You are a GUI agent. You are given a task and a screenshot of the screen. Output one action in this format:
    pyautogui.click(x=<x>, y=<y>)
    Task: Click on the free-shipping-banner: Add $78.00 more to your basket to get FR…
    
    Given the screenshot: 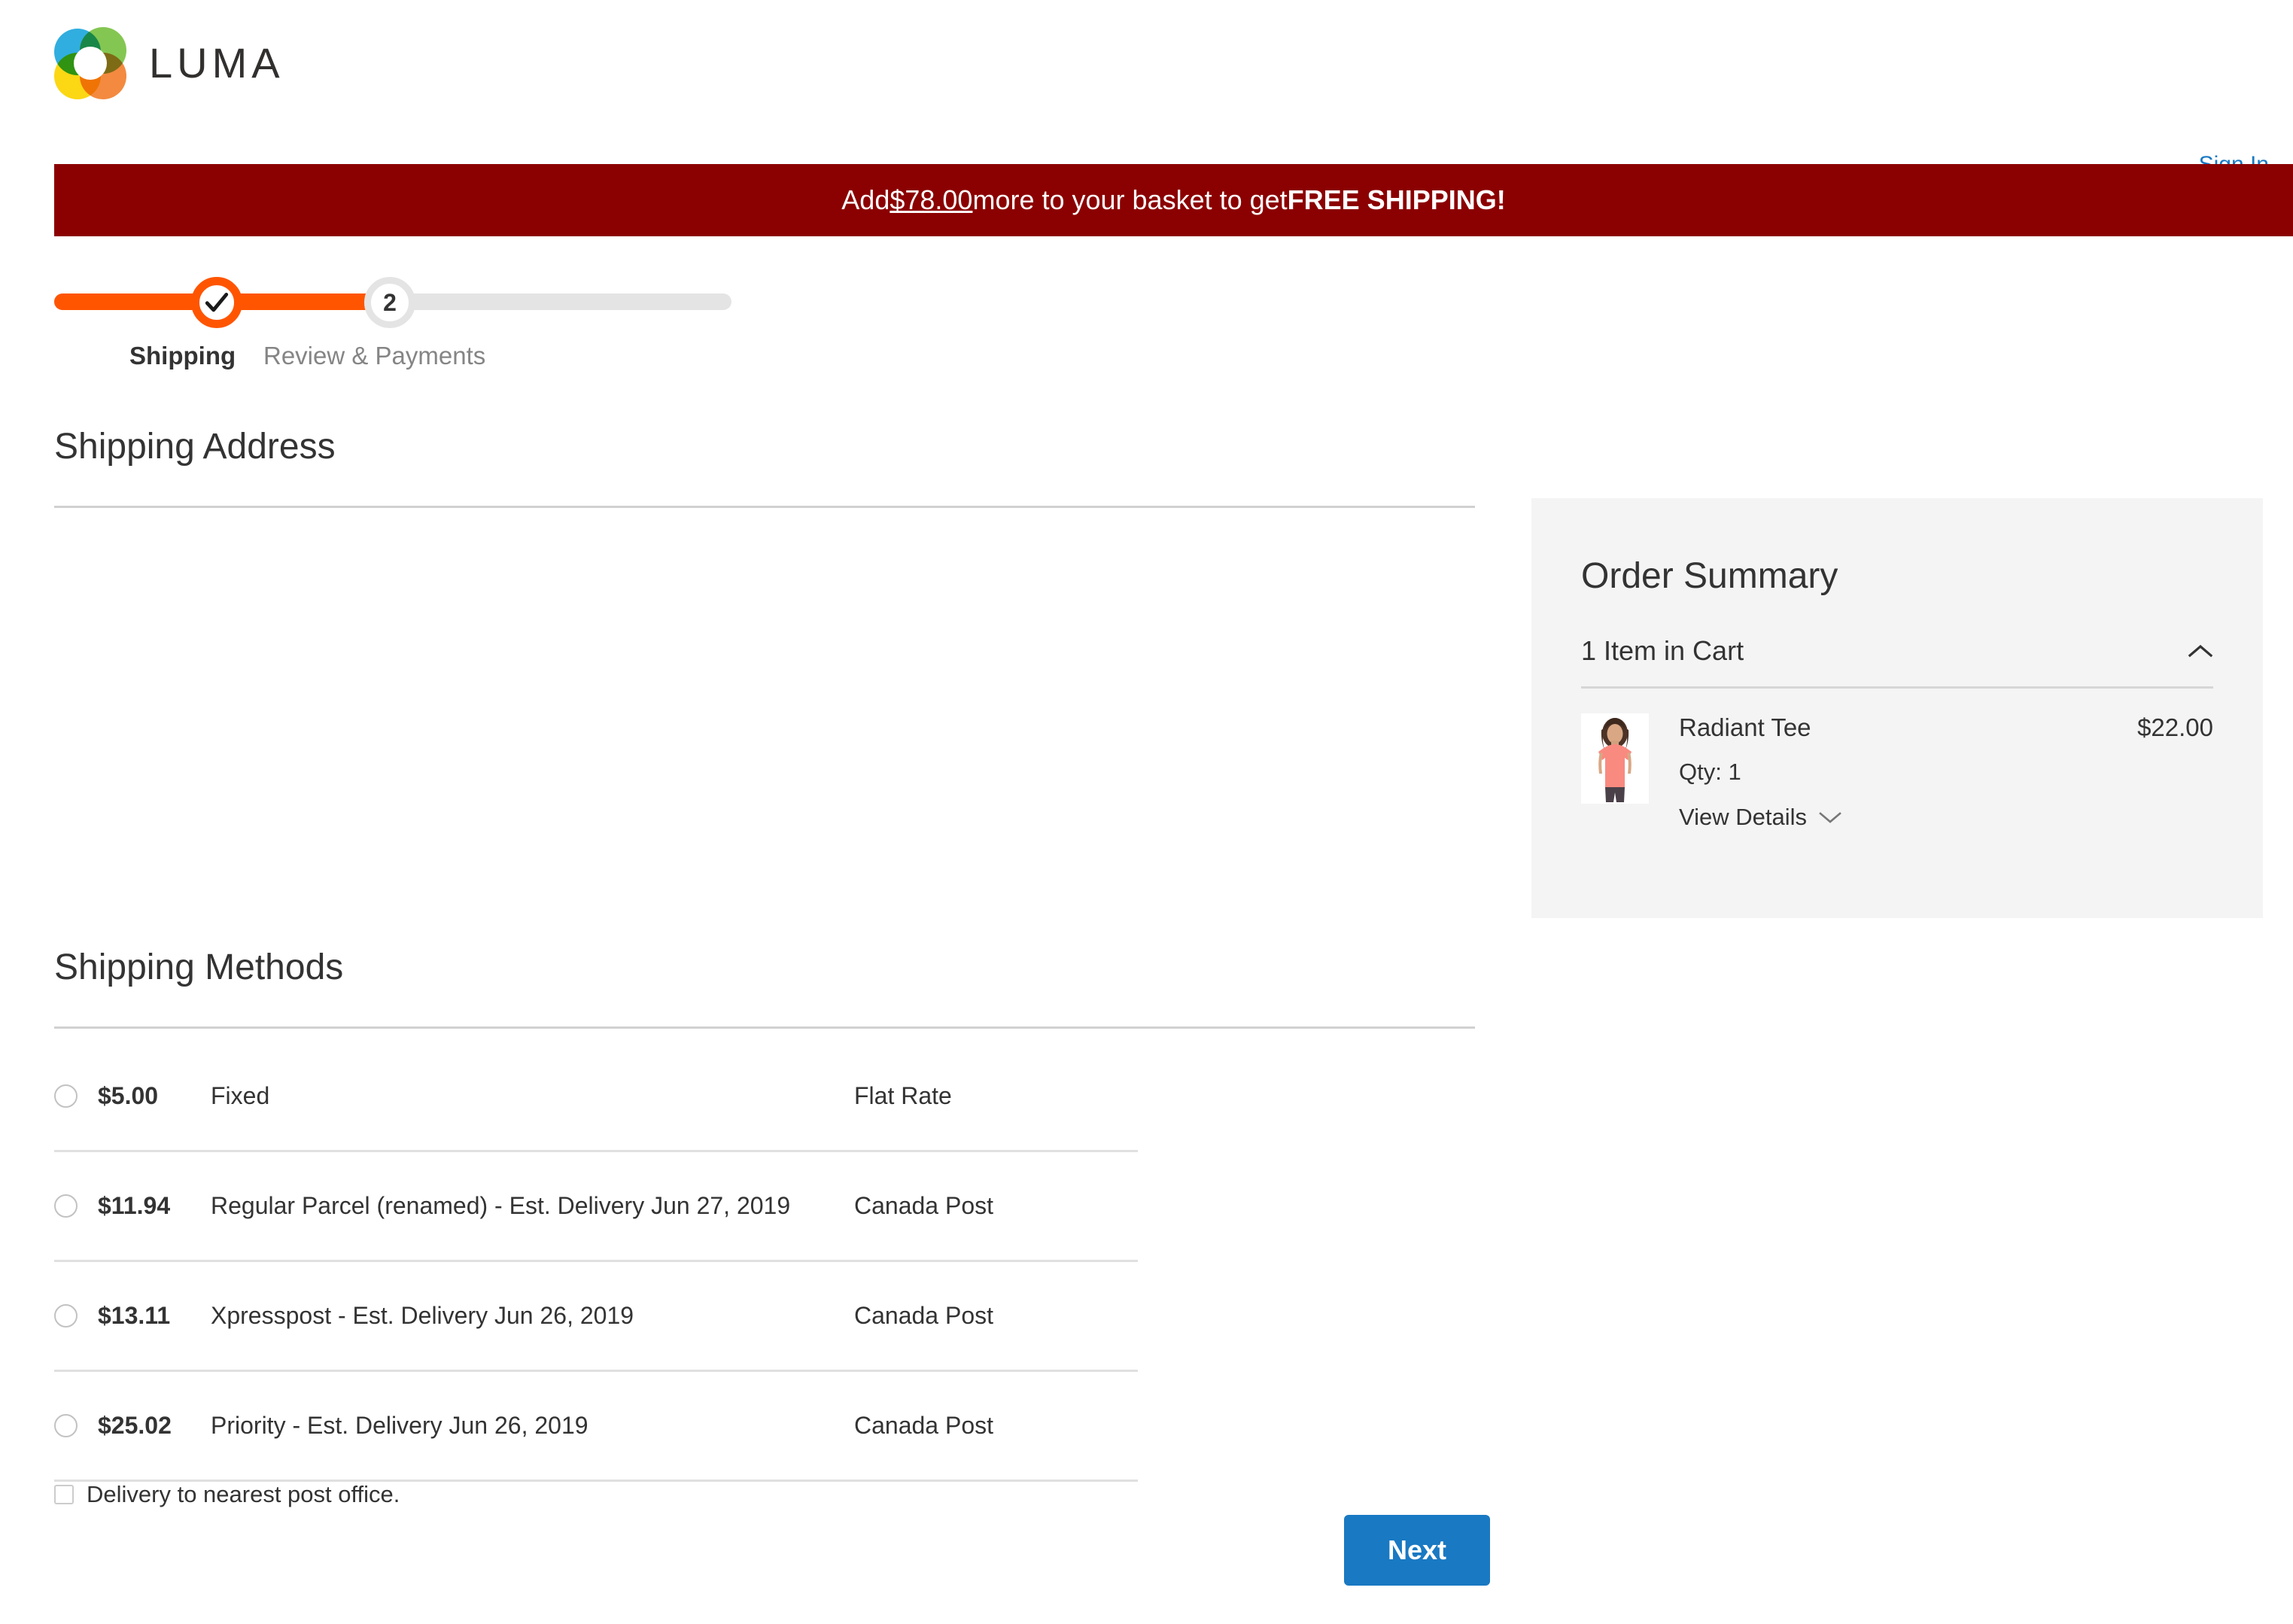 What is the action you would take?
    pyautogui.click(x=1173, y=200)
    